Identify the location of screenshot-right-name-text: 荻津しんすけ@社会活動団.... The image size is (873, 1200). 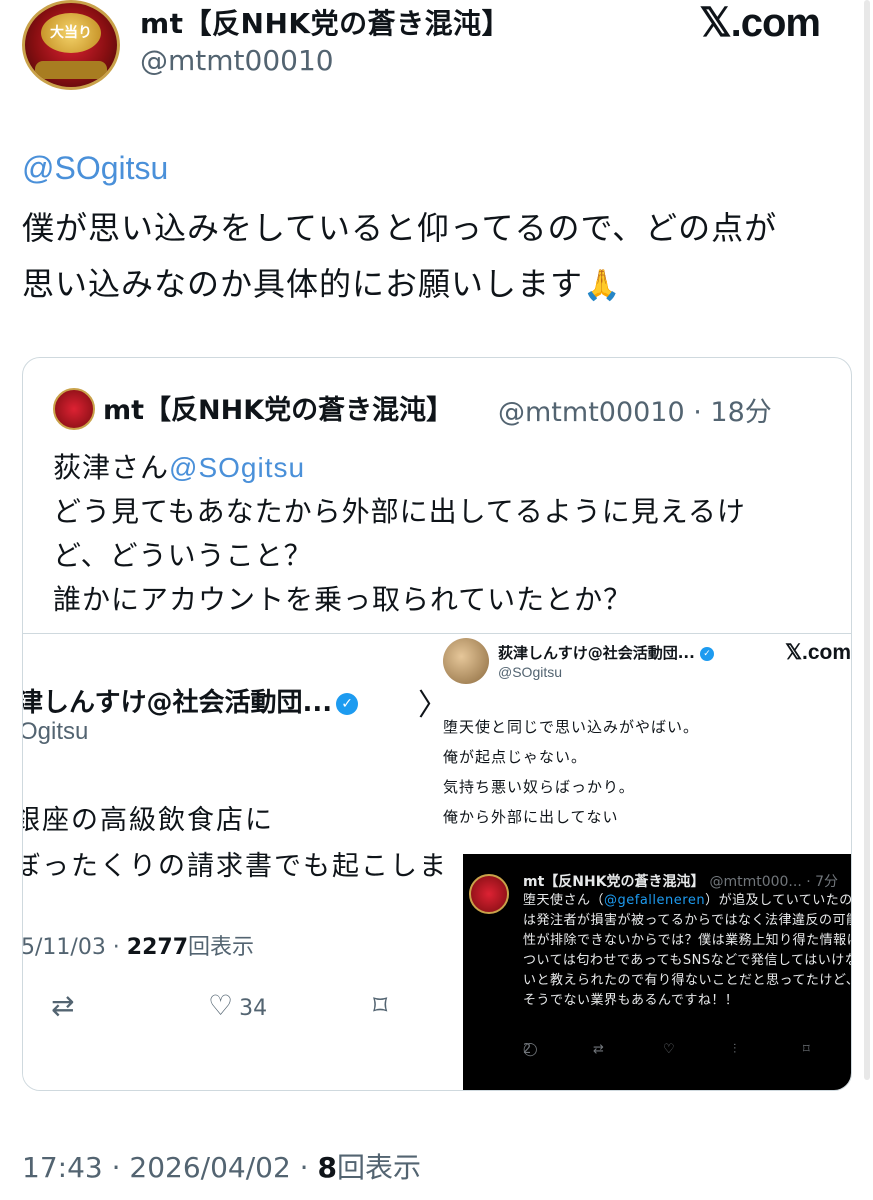
(596, 653).